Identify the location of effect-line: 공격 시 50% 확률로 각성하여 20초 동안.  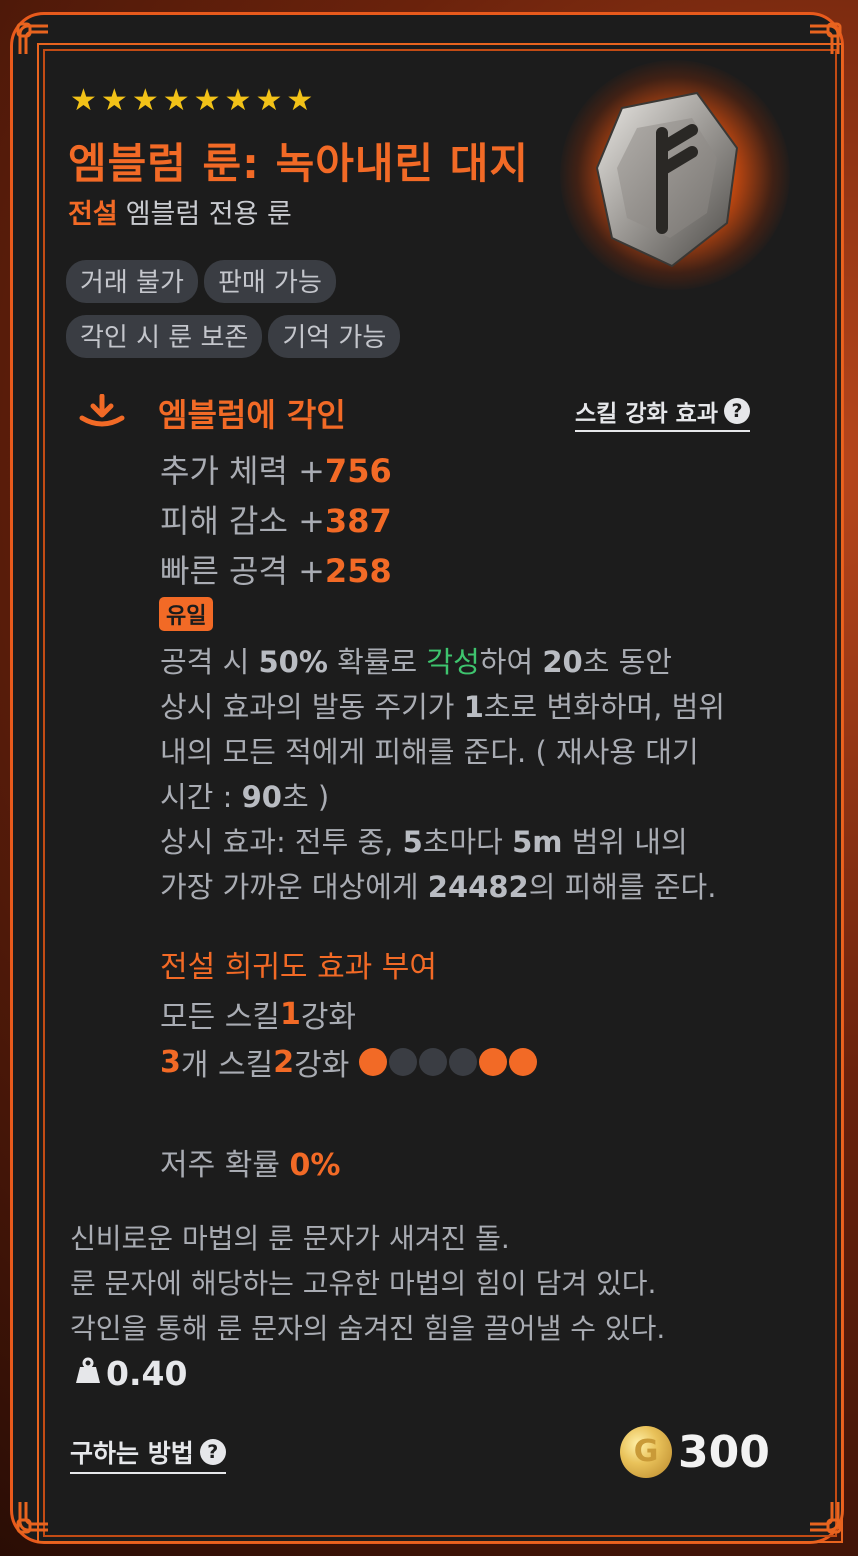
(470, 662).